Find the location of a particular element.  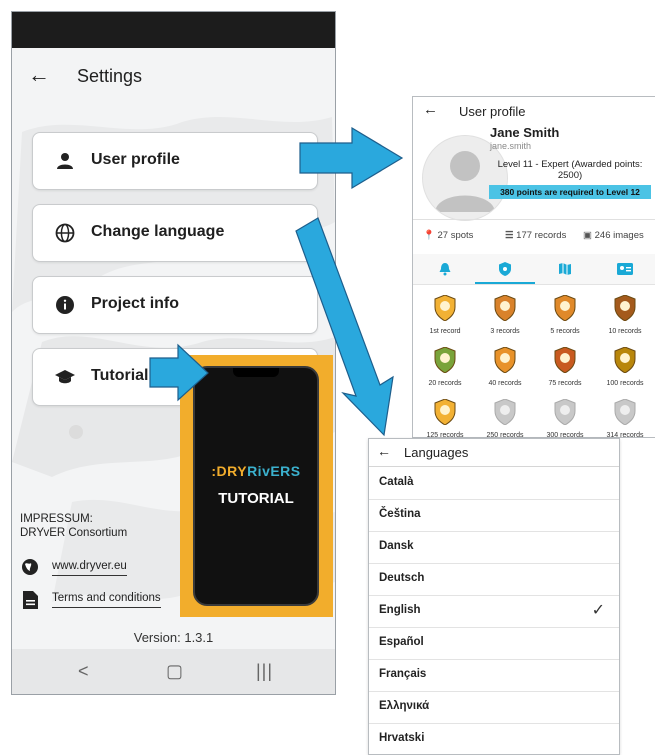

tab-map is located at coordinates (565, 269).